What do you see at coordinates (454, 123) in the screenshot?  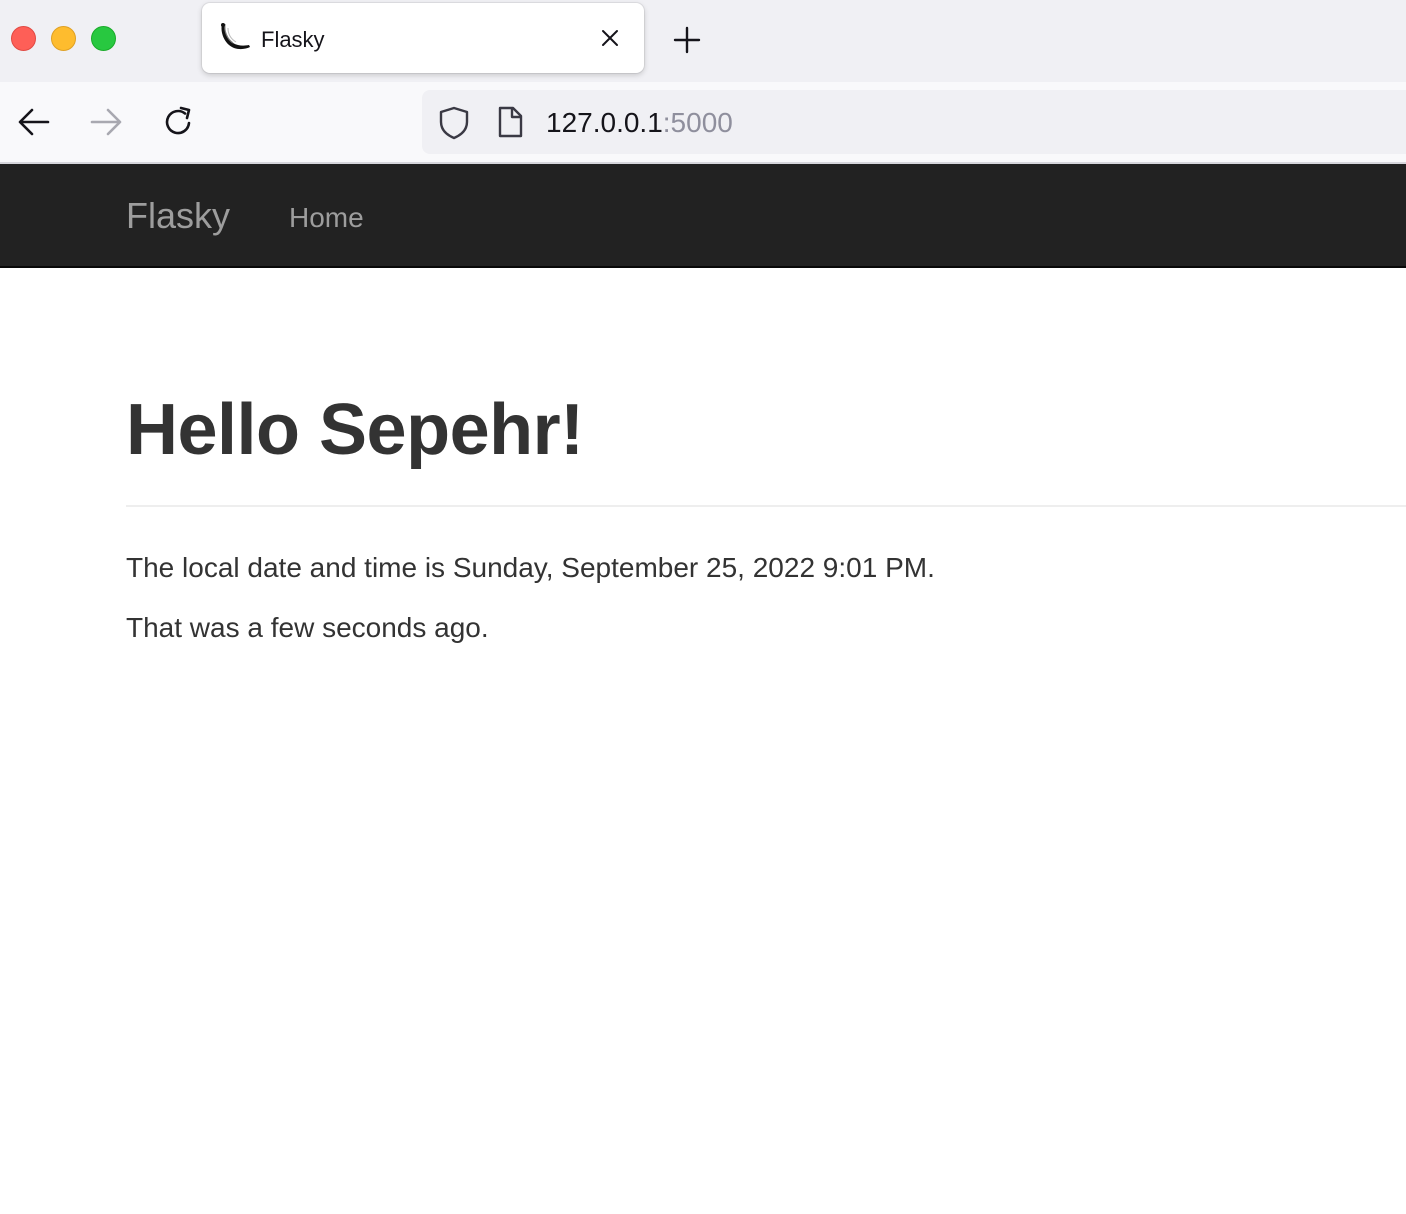 I see `shield-icon` at bounding box center [454, 123].